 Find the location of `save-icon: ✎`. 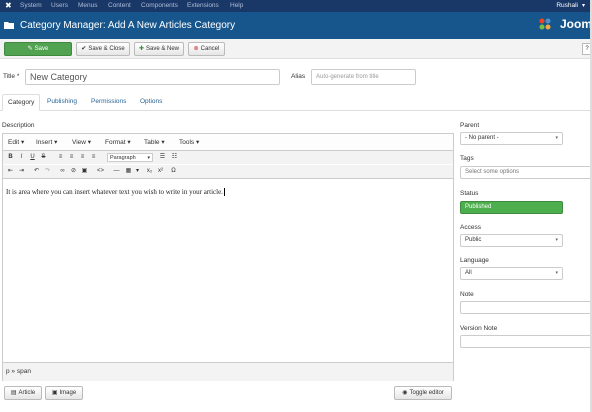

save-icon: ✎ is located at coordinates (30, 49).